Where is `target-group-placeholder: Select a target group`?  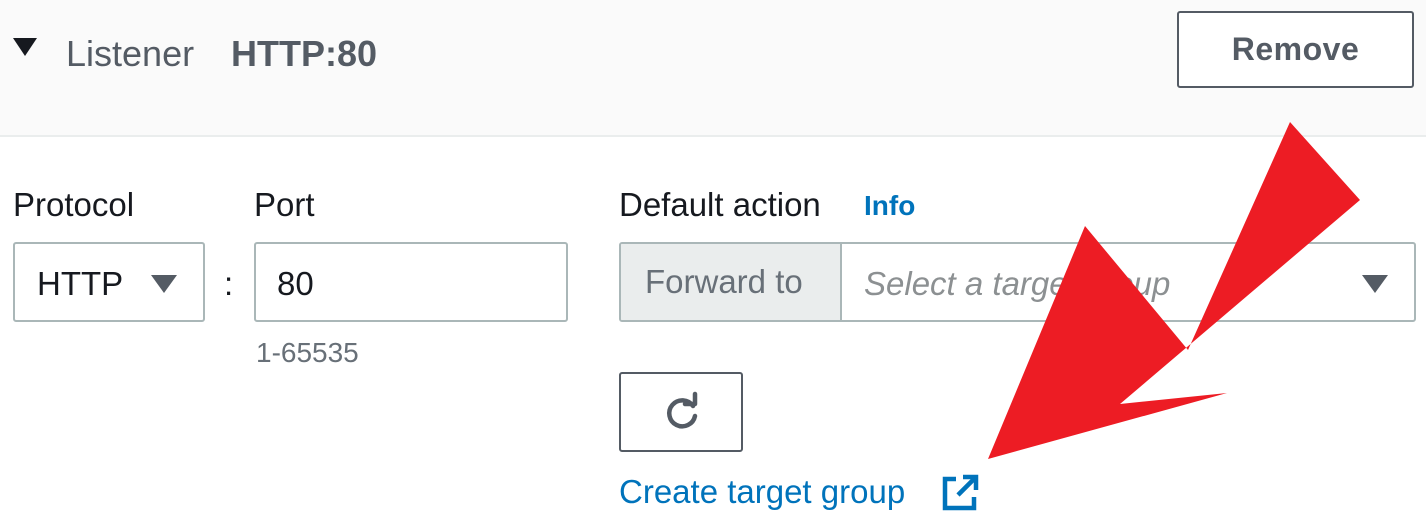 target-group-placeholder: Select a target group is located at coordinates (1017, 283).